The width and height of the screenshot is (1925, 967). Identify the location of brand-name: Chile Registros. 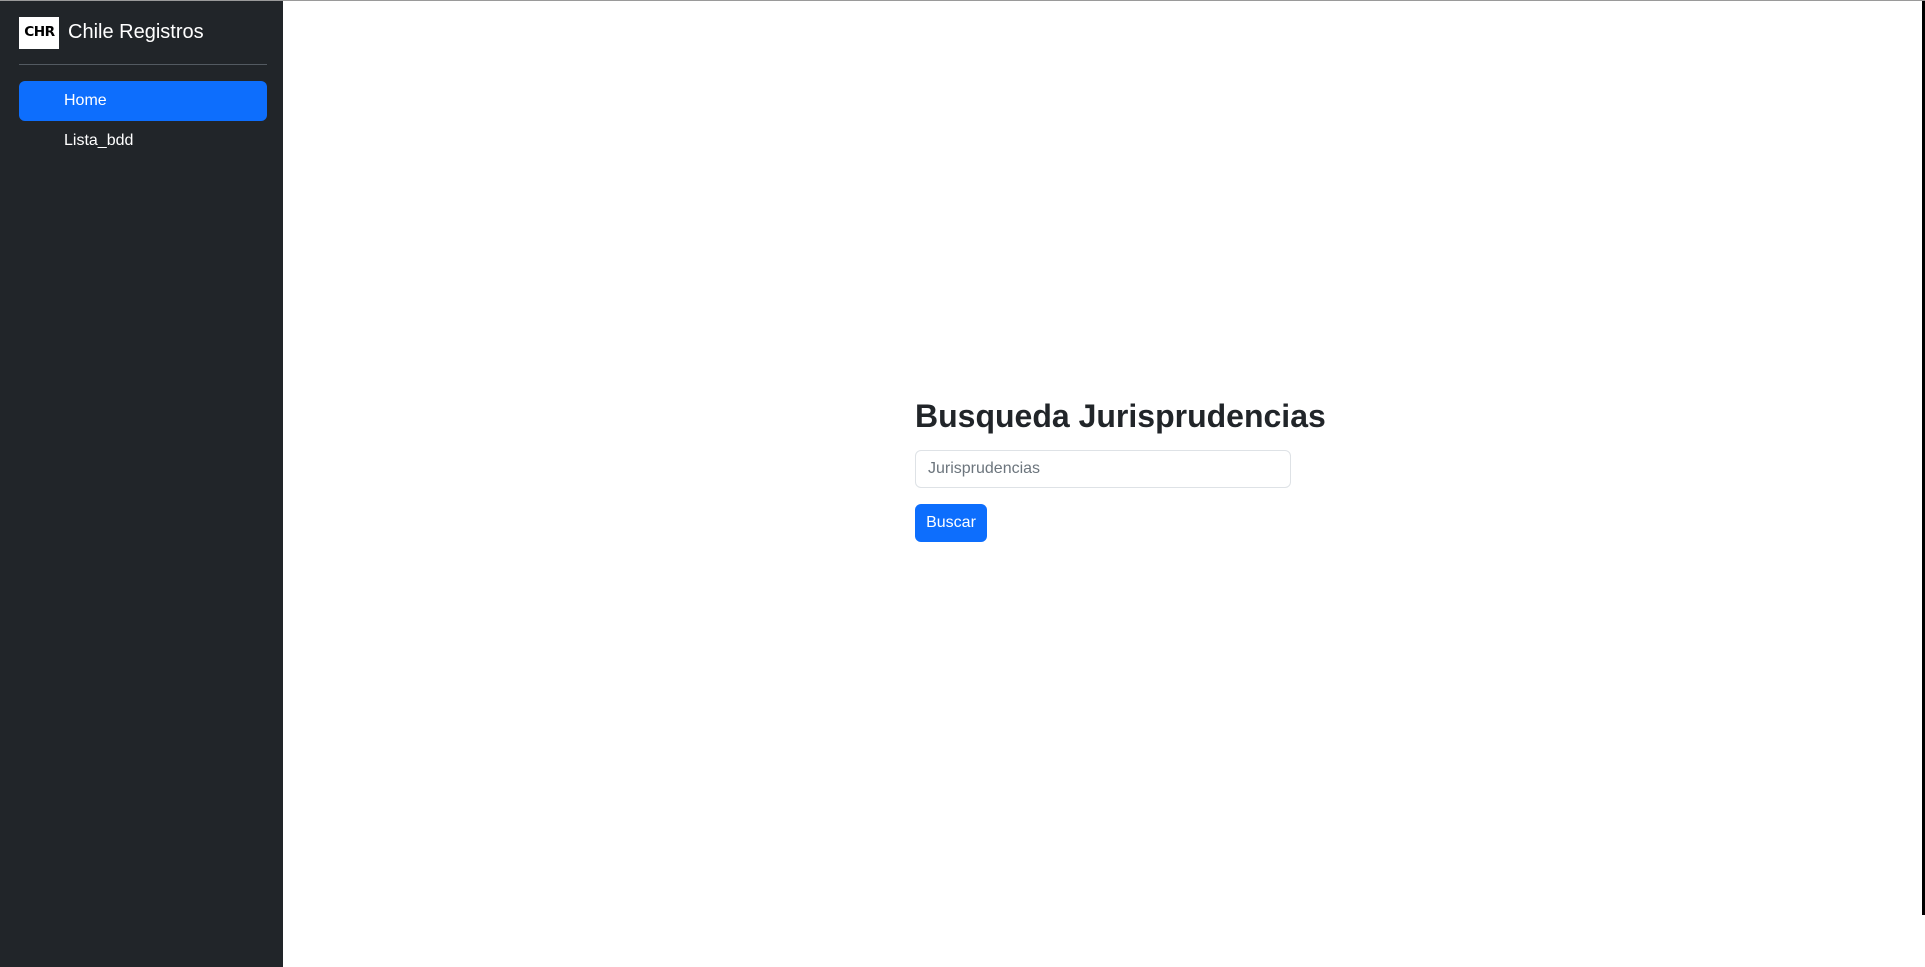
(136, 32).